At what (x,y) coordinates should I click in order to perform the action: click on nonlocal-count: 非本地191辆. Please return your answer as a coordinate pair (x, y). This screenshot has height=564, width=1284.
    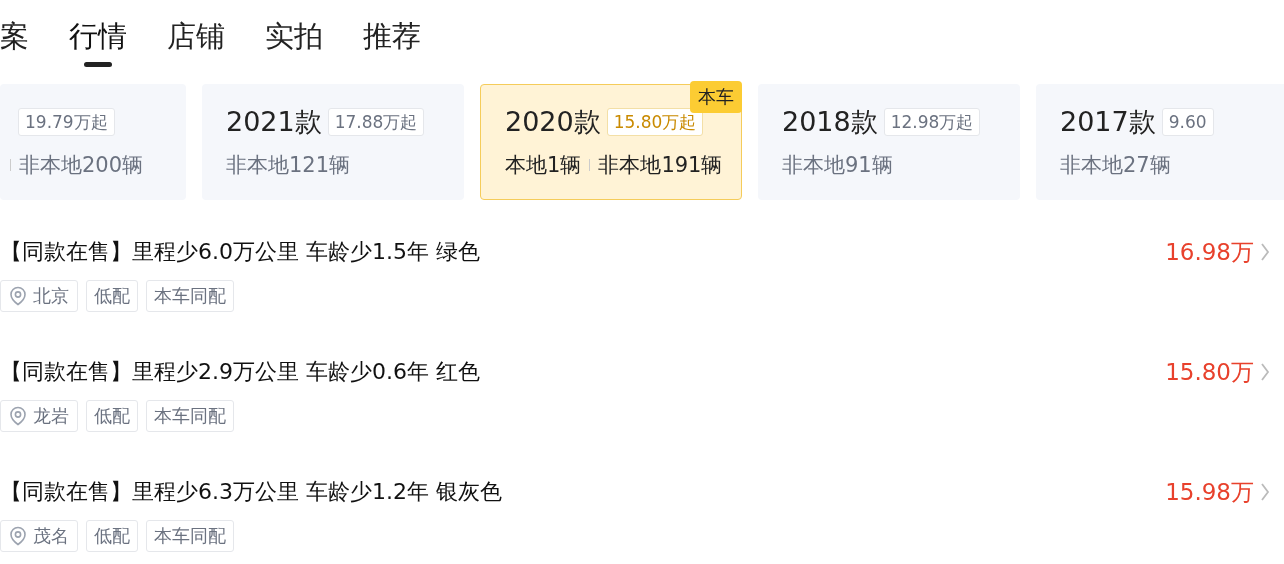
    Looking at the image, I should click on (660, 165).